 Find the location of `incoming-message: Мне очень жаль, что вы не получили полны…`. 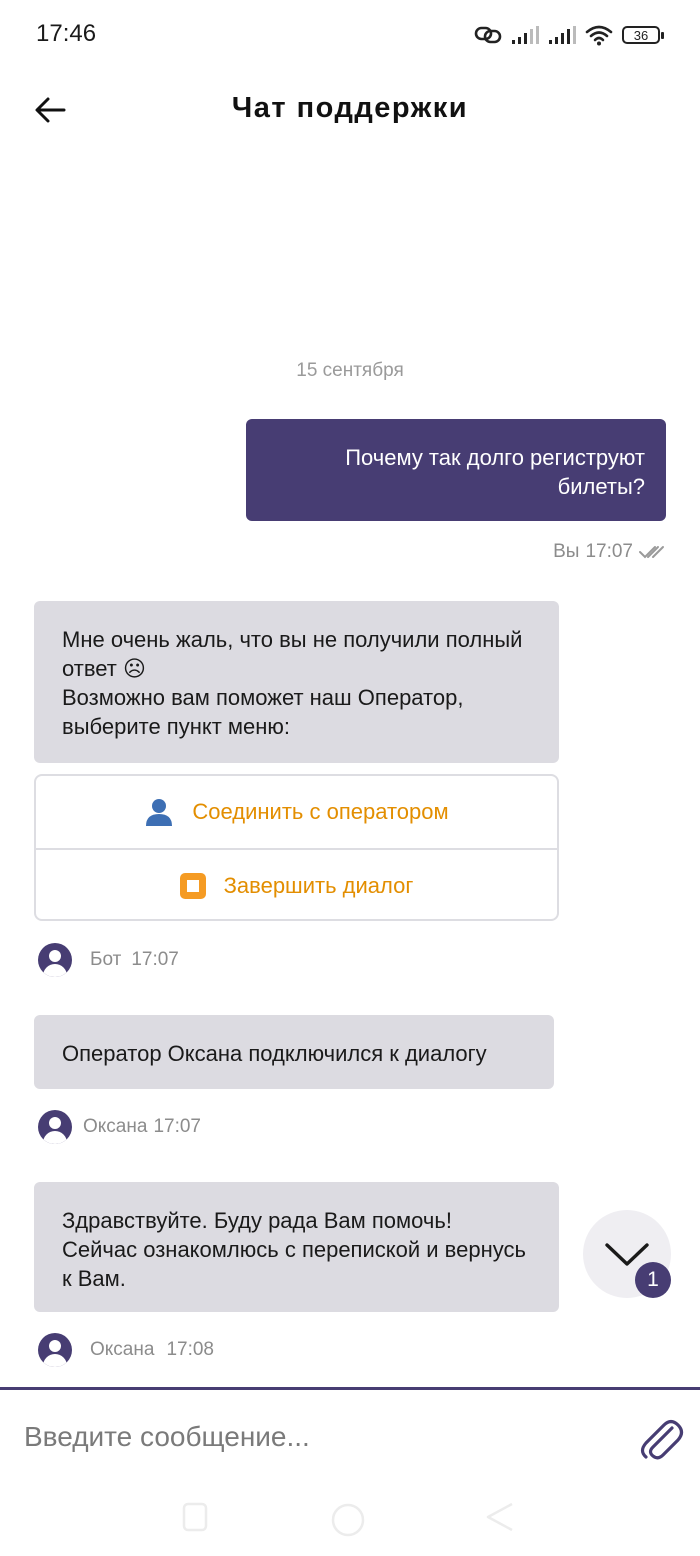

incoming-message: Мне очень жаль, что вы не получили полны… is located at coordinates (296, 682).